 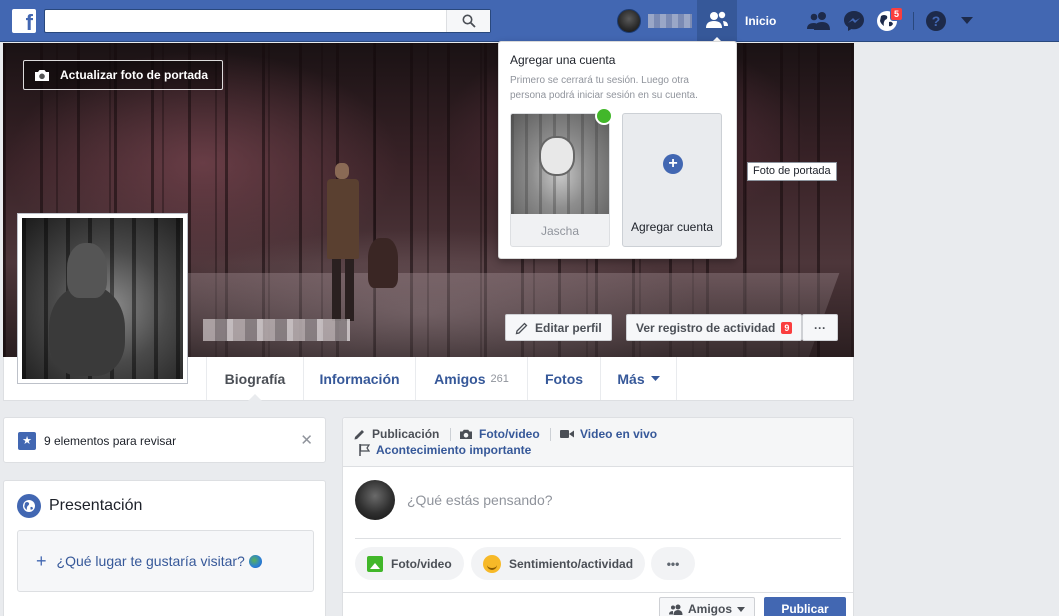 I want to click on update-cover-photo-button: Actualizar foto de portada, so click(x=123, y=75).